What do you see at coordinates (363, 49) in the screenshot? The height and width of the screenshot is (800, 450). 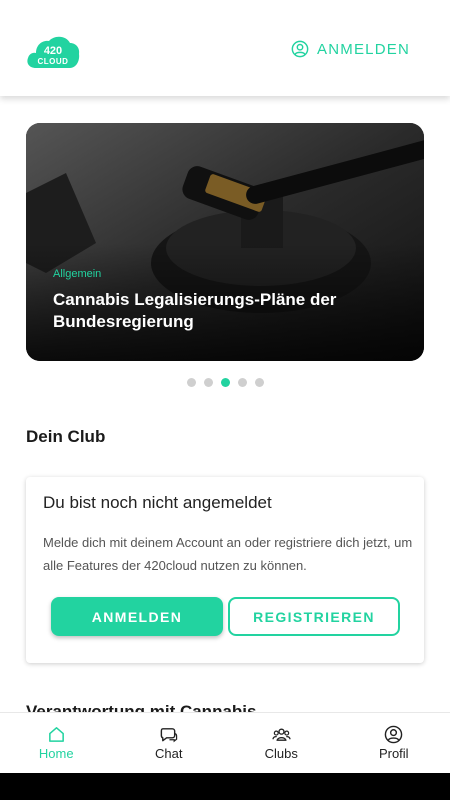 I see `header-login-label: ANMELDEN` at bounding box center [363, 49].